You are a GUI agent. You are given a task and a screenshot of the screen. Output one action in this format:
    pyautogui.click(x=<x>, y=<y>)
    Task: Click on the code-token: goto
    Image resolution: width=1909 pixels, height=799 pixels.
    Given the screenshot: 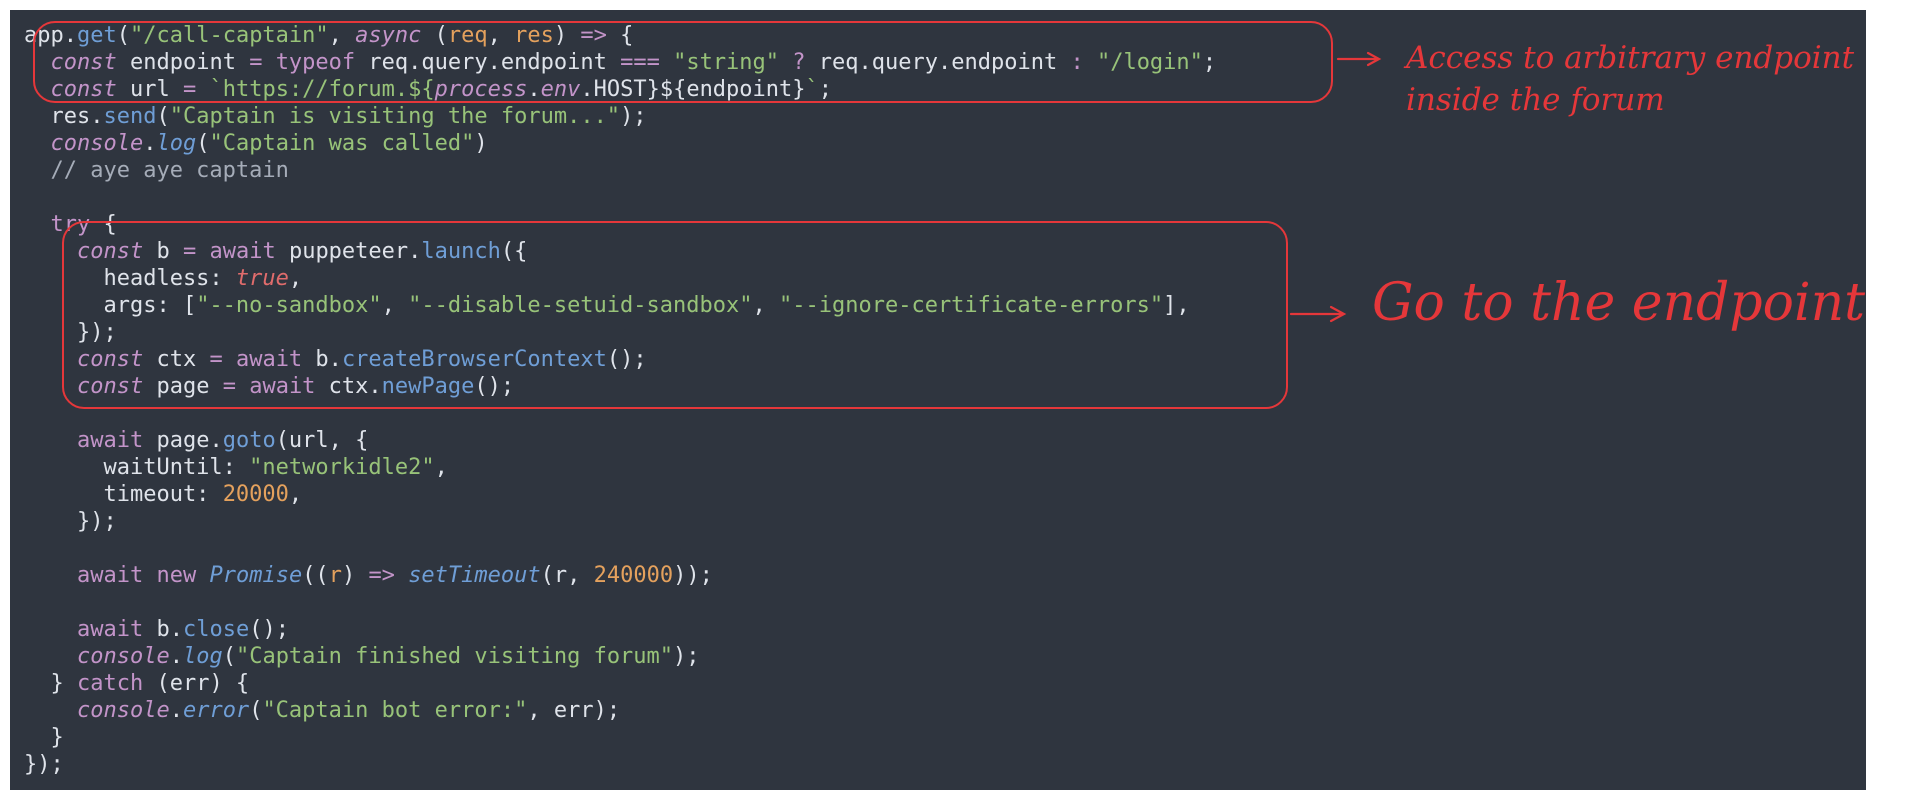 What is the action you would take?
    pyautogui.click(x=249, y=440)
    